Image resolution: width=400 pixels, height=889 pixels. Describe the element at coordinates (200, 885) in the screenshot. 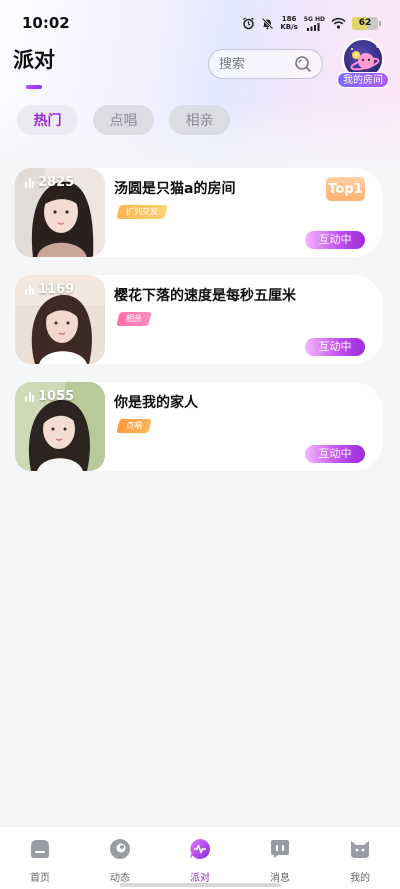

I see `home-indicator` at that location.